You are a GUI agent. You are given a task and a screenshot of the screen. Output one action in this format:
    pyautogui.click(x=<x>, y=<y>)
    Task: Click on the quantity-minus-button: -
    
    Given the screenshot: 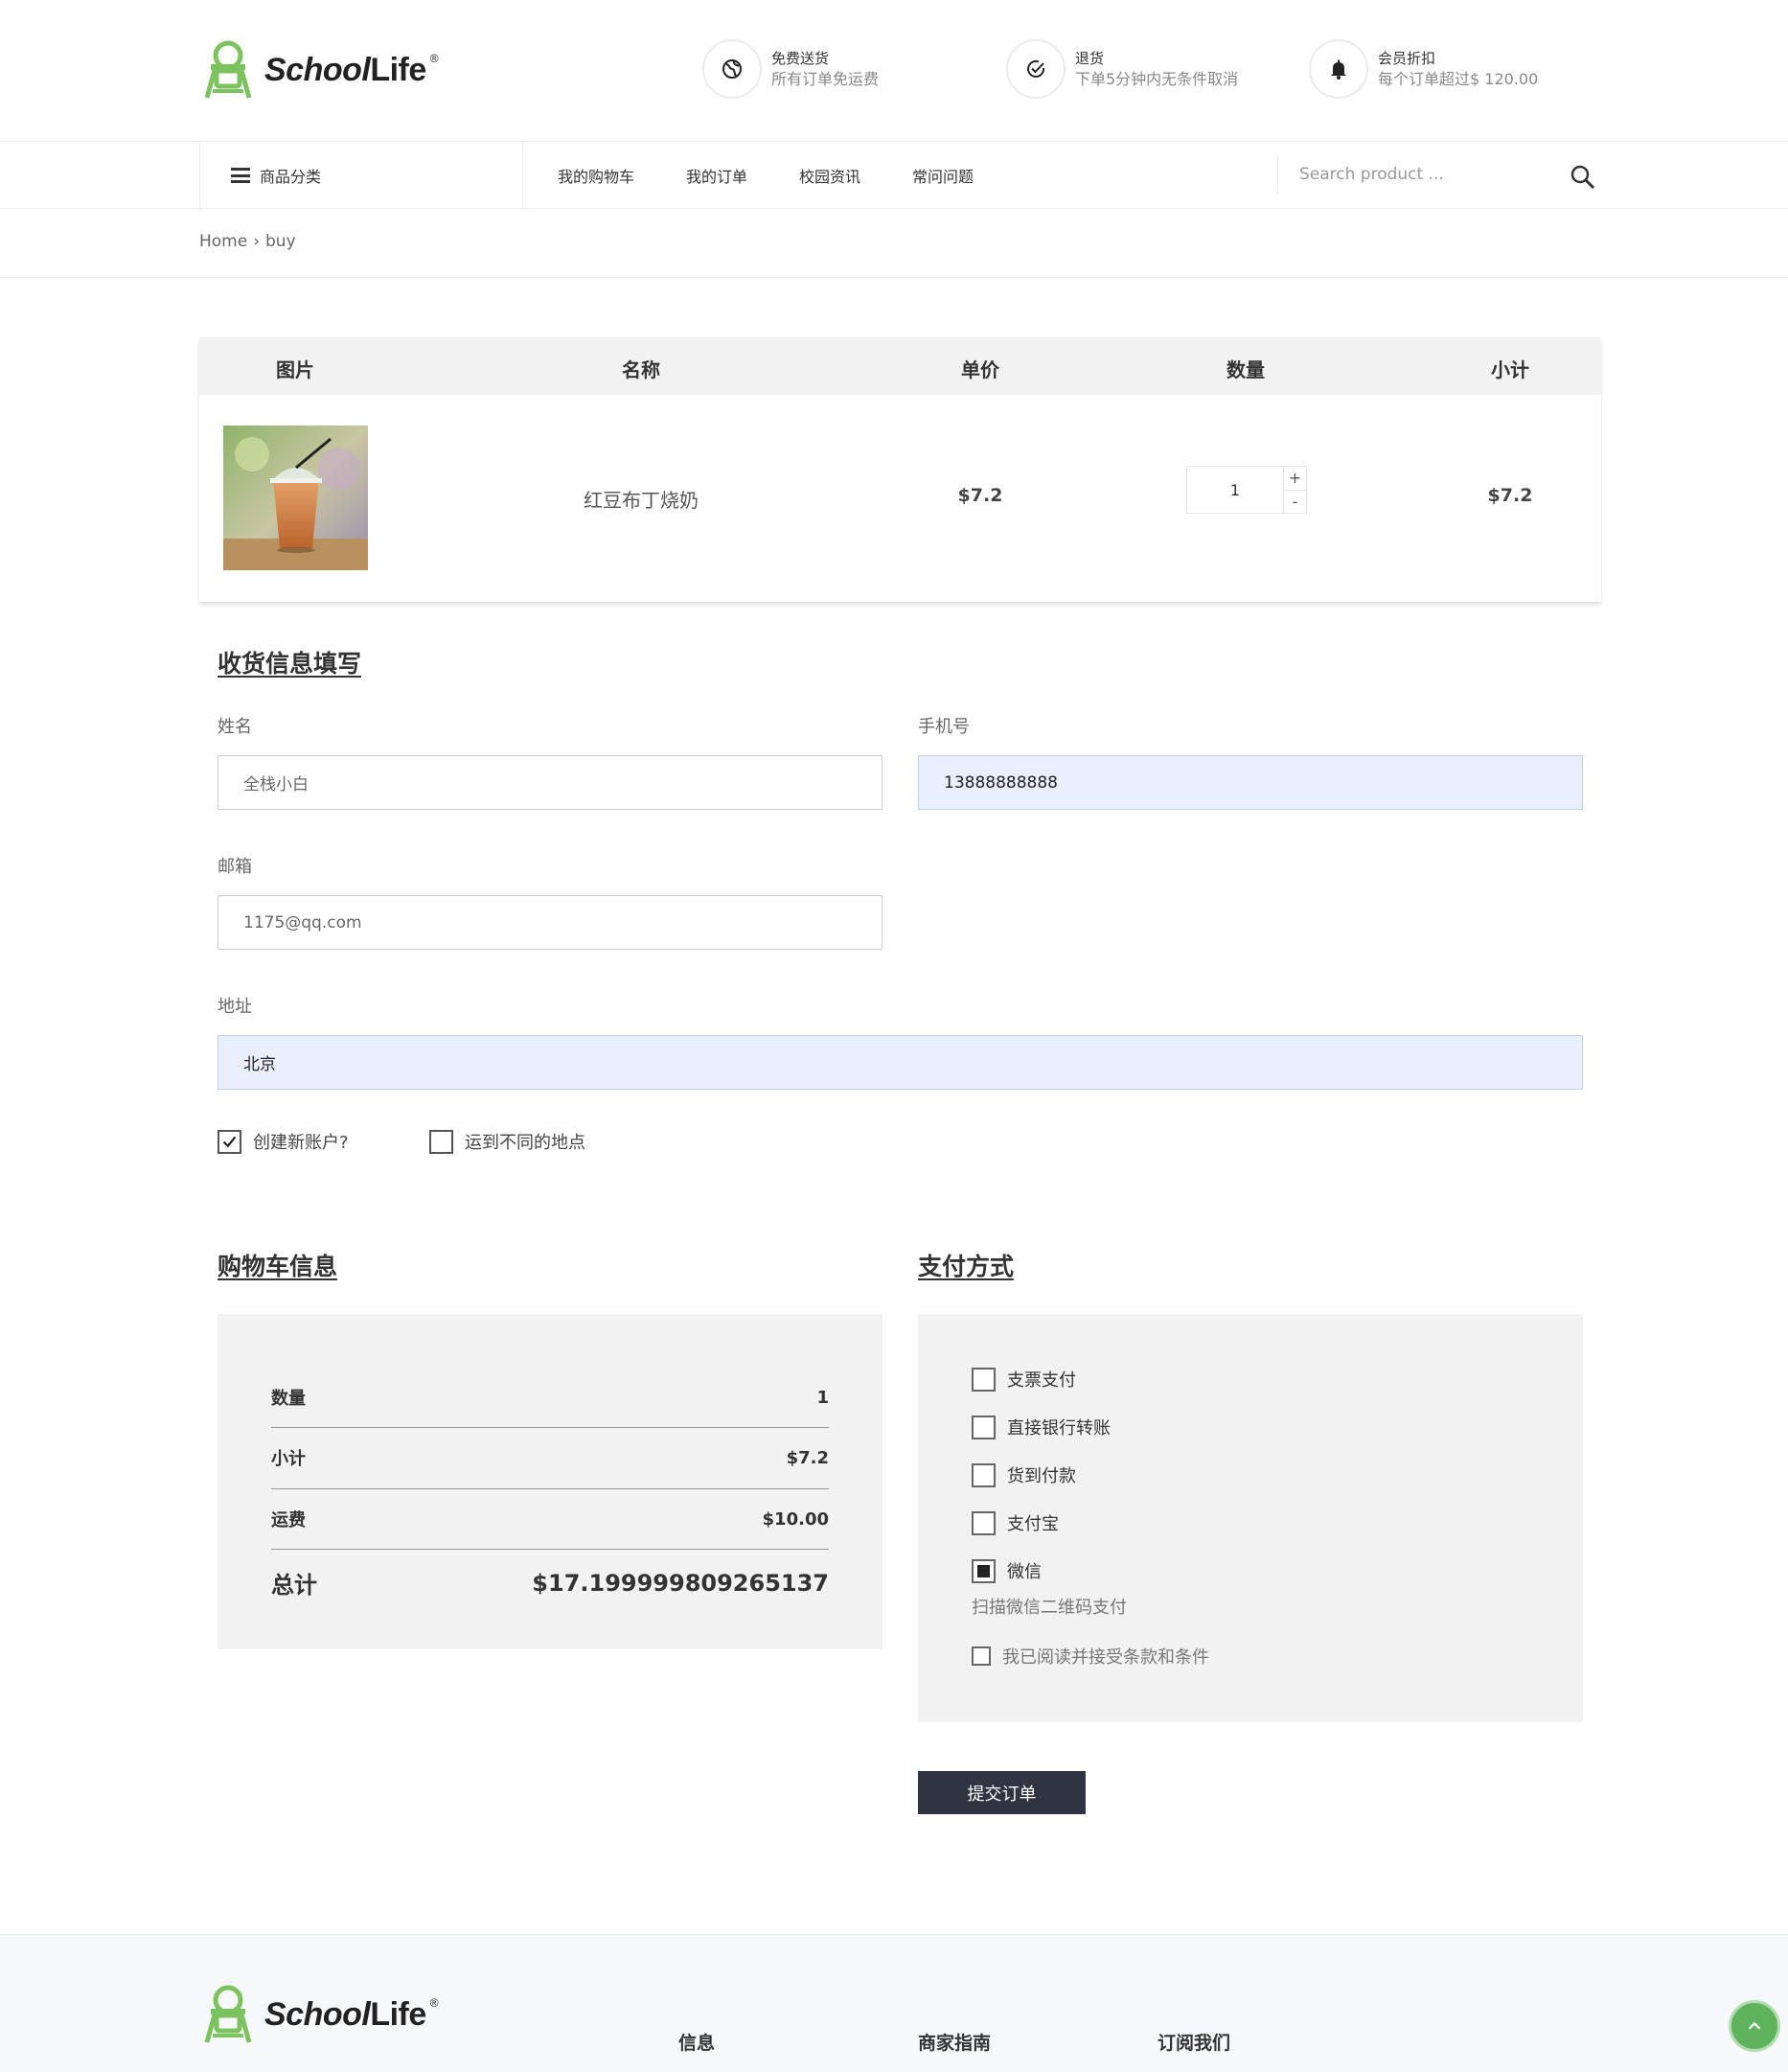 What is the action you would take?
    pyautogui.click(x=1295, y=502)
    